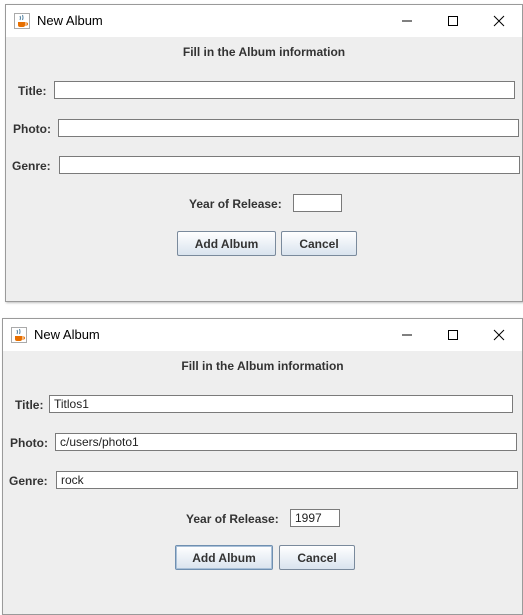  I want to click on photo-field, so click(288, 128).